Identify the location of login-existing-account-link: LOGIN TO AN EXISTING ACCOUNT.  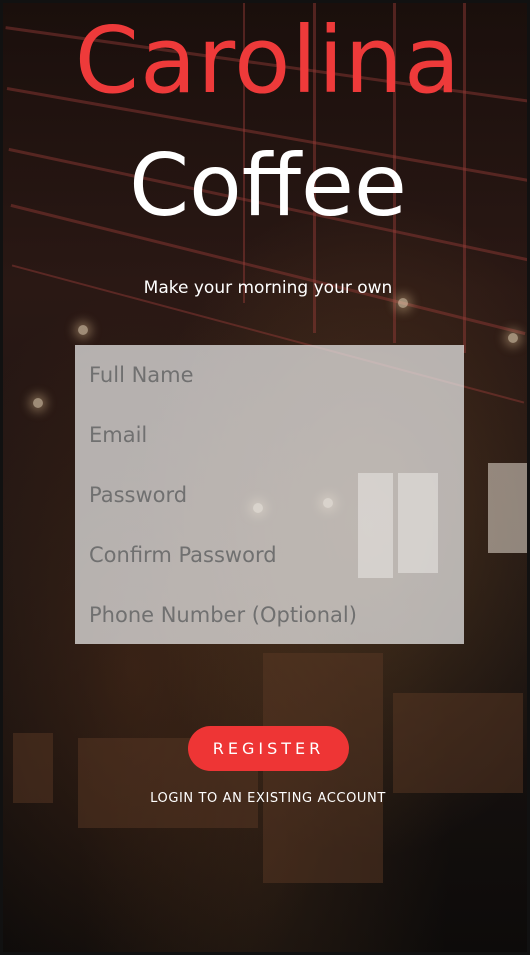
(265, 798).